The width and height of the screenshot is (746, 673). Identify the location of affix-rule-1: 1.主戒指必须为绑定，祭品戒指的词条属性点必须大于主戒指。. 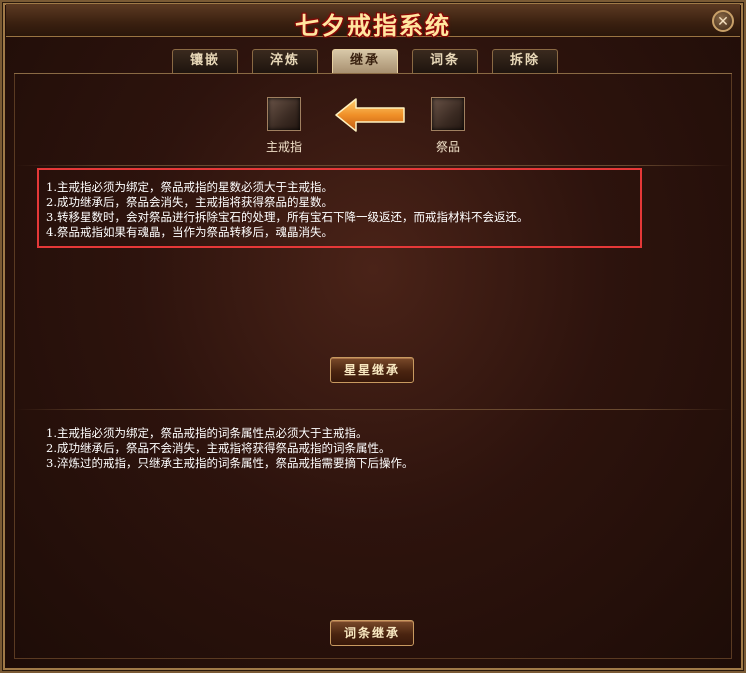
(207, 433).